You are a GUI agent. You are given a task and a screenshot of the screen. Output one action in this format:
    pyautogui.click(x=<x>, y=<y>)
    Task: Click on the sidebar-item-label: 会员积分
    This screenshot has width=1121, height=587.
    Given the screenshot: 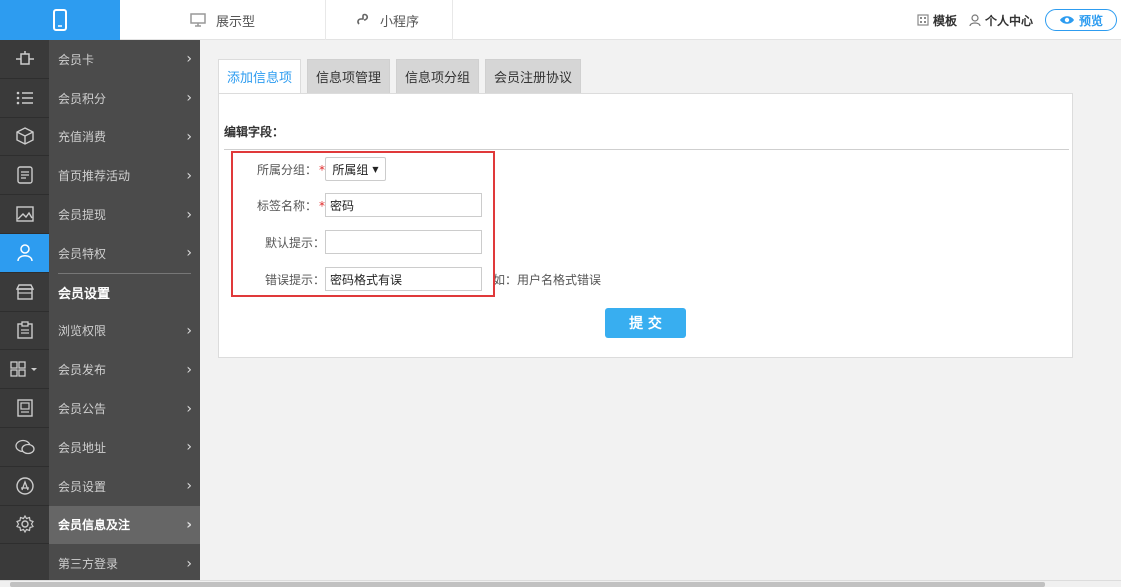 What is the action you would take?
    pyautogui.click(x=82, y=98)
    